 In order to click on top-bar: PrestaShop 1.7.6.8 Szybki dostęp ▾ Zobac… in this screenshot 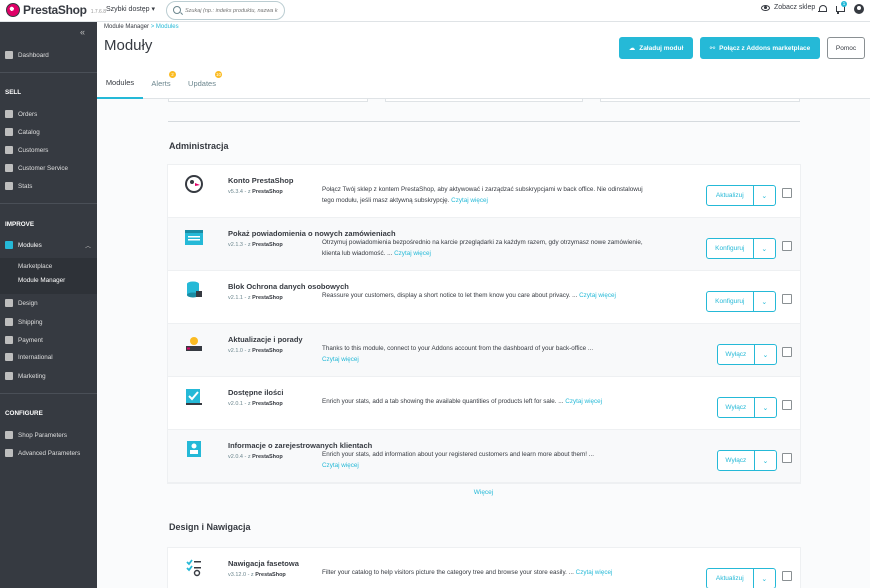, I will do `click(435, 11)`.